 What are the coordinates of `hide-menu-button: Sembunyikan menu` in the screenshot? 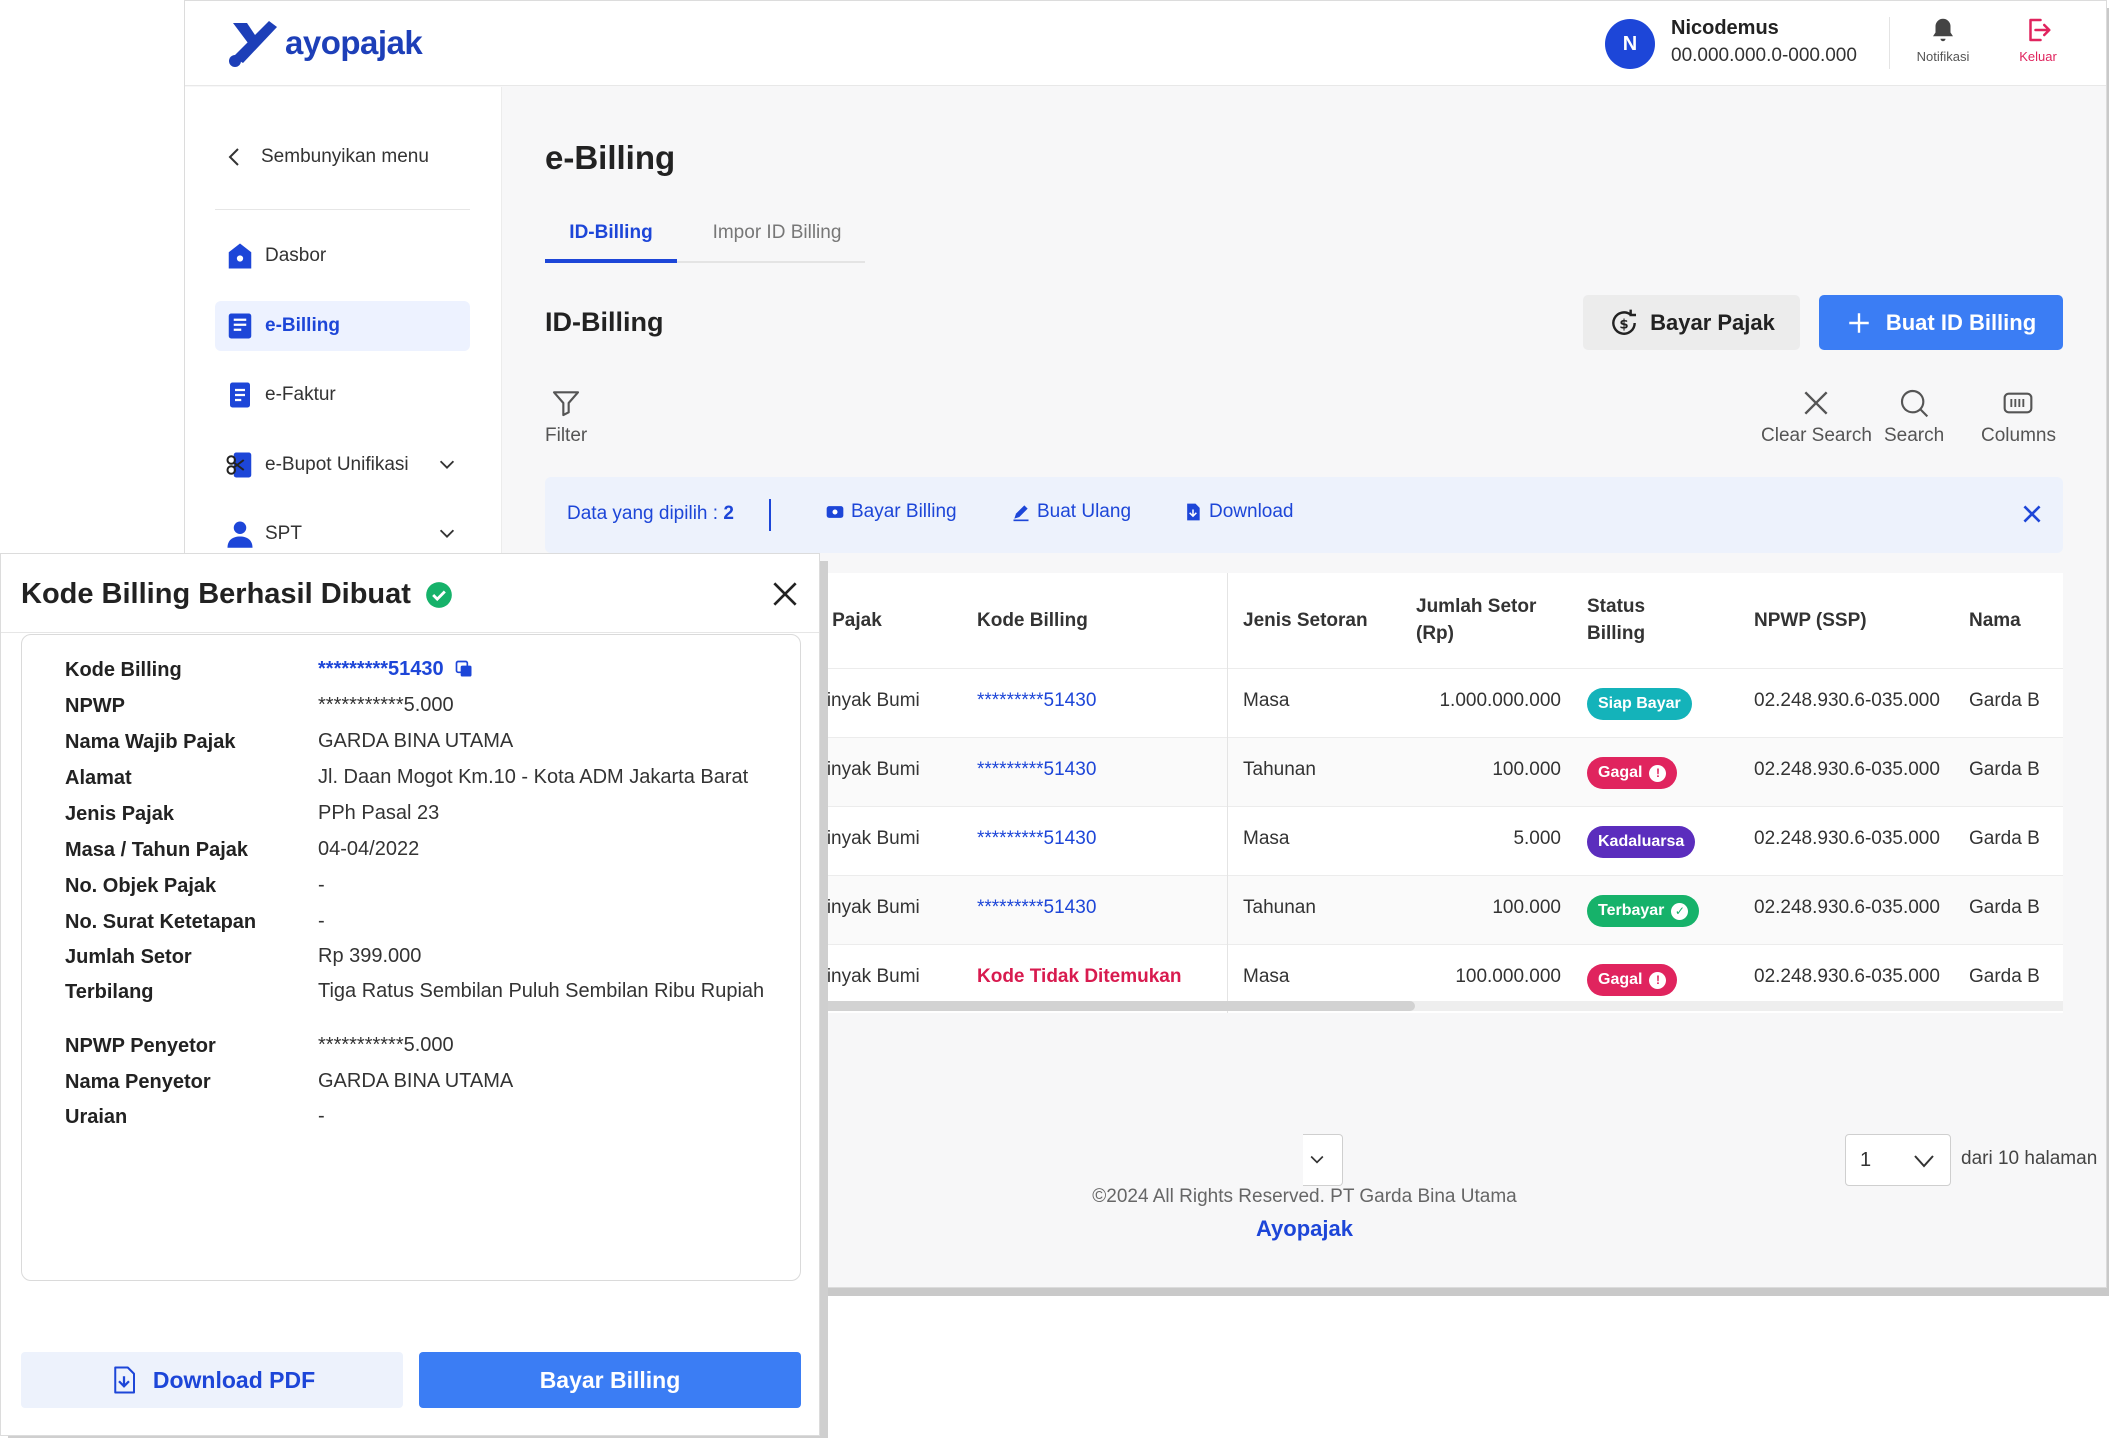 It's located at (326, 157).